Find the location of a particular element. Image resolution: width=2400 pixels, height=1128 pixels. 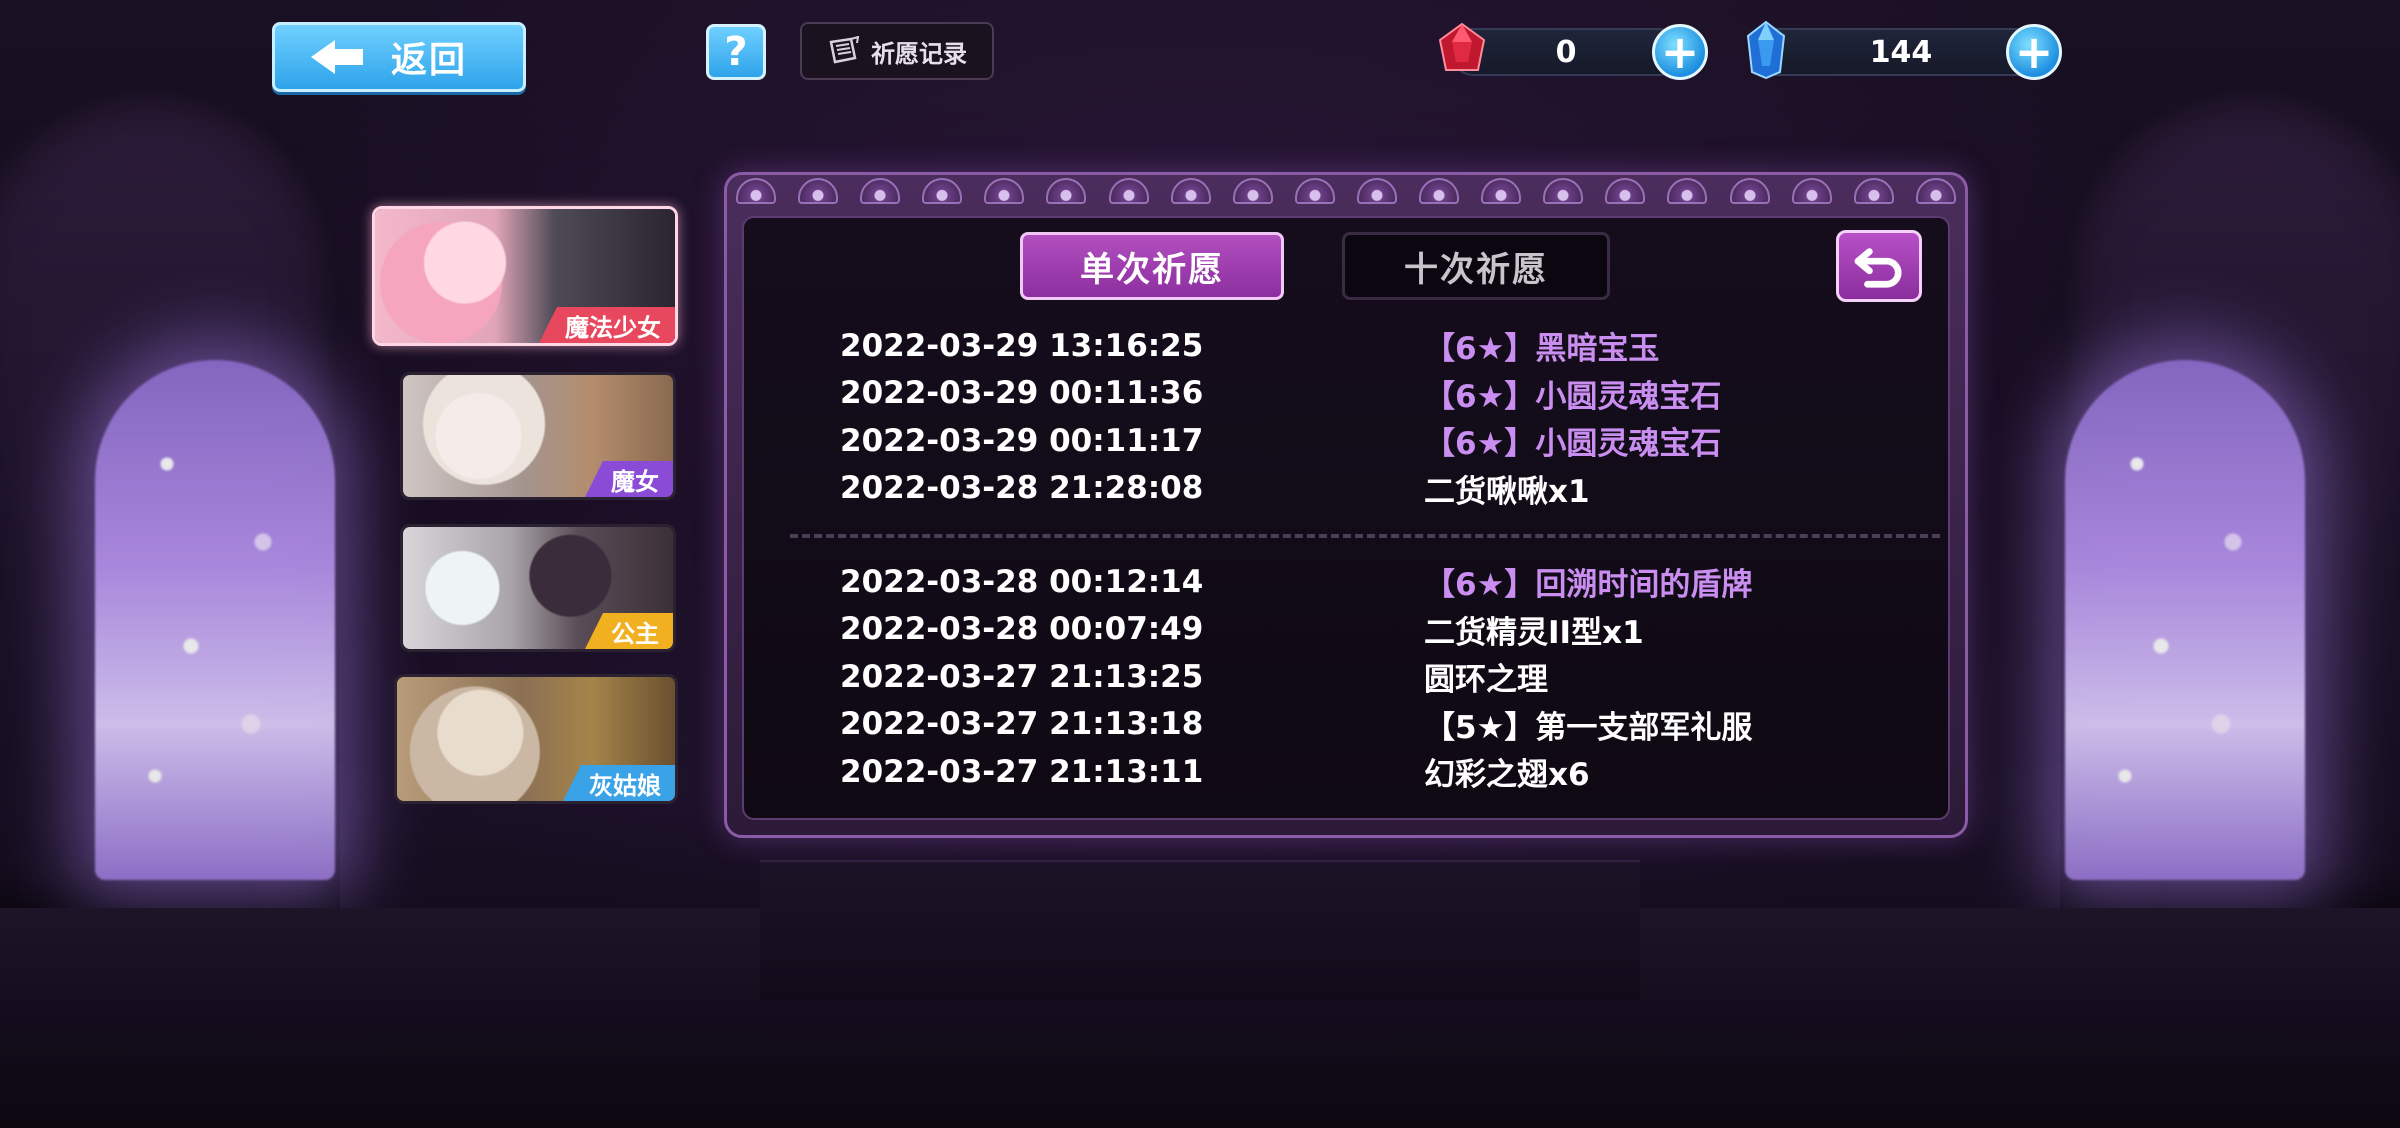

banner-tab-witch: 魔女 is located at coordinates (538, 436).